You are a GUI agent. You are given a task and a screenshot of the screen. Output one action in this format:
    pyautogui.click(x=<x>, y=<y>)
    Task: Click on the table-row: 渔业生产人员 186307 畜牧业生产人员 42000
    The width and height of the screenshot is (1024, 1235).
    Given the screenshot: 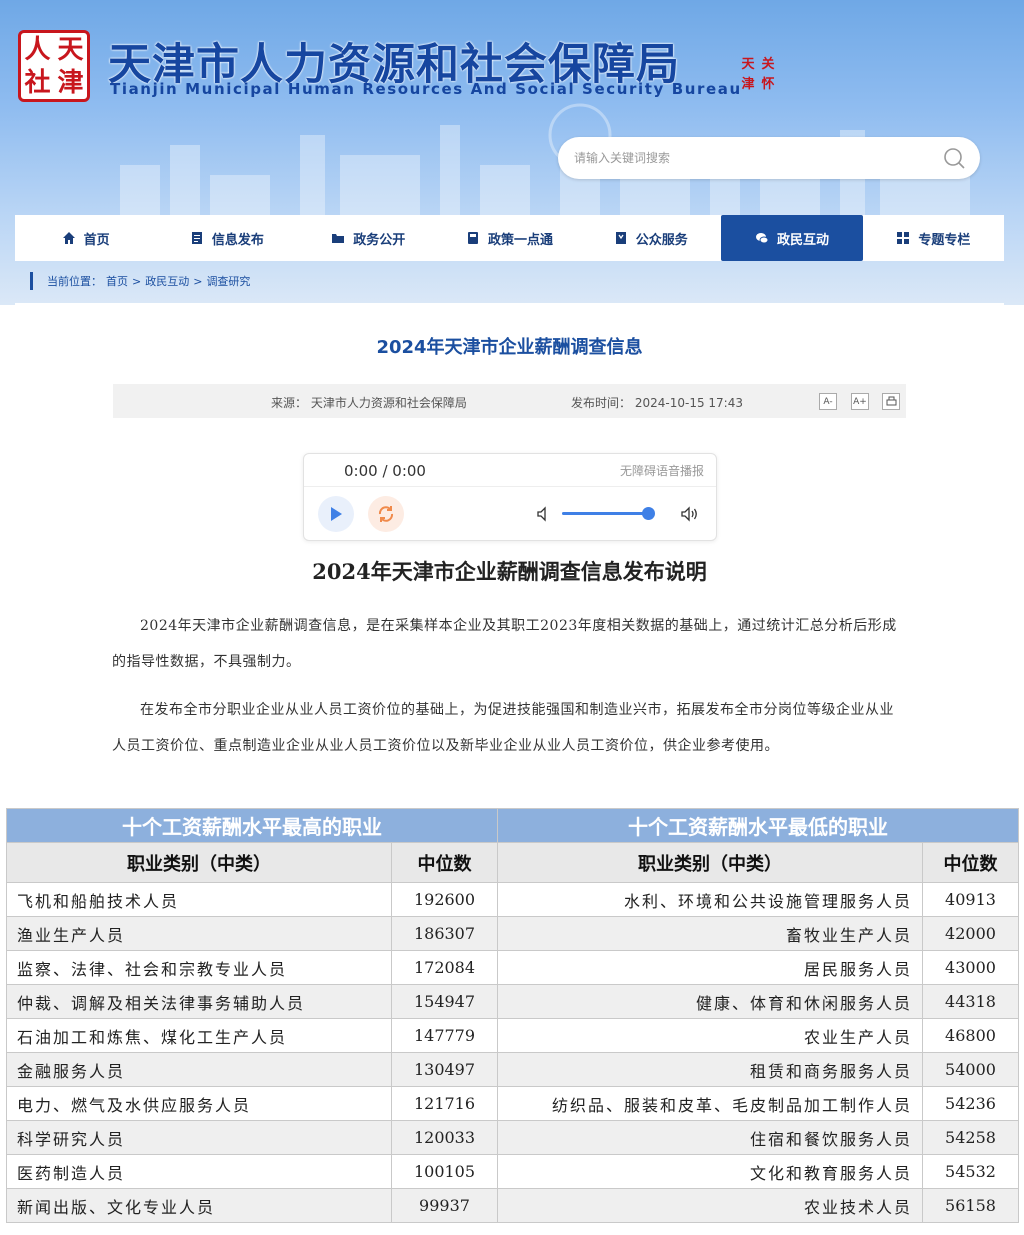 What is the action you would take?
    pyautogui.click(x=512, y=933)
    